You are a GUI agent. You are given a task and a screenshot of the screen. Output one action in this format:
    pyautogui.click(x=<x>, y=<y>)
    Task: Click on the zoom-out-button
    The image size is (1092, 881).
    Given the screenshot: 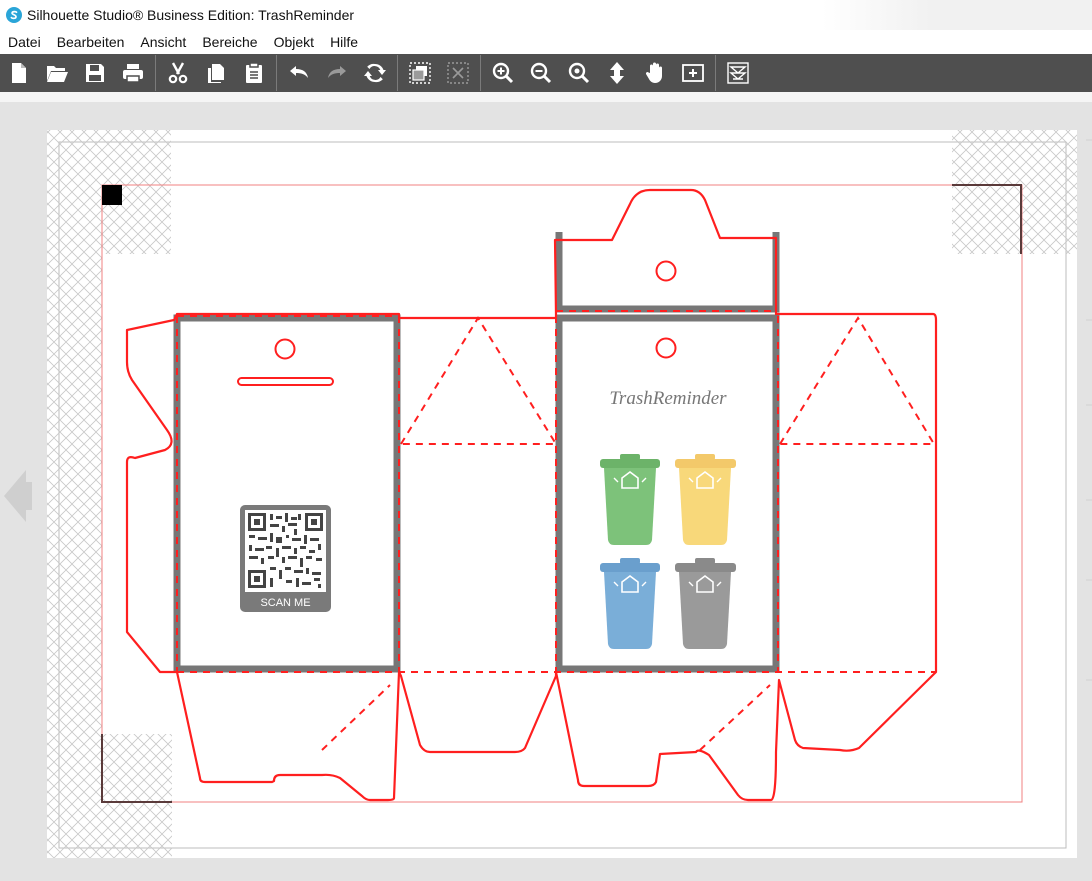 What is the action you would take?
    pyautogui.click(x=541, y=73)
    